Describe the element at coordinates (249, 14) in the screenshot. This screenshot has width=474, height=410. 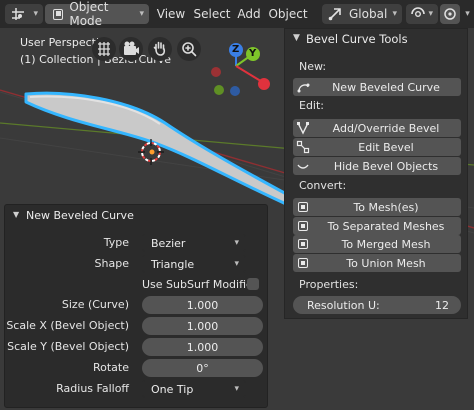
I see `menu-add: Add` at that location.